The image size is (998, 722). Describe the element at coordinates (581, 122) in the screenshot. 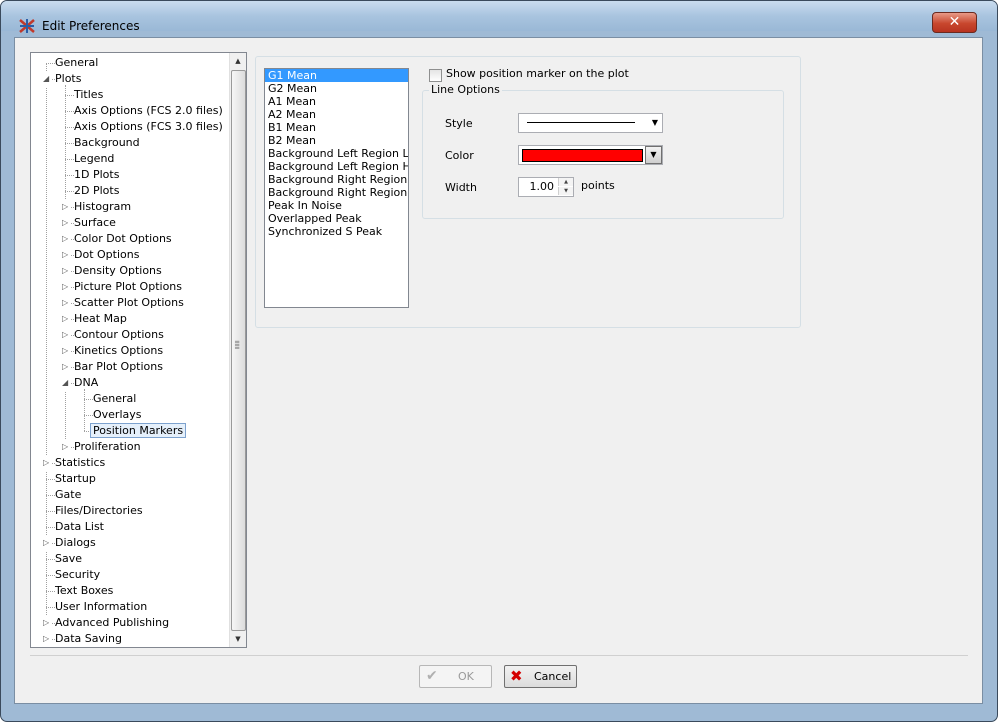

I see `line-style-preview` at that location.